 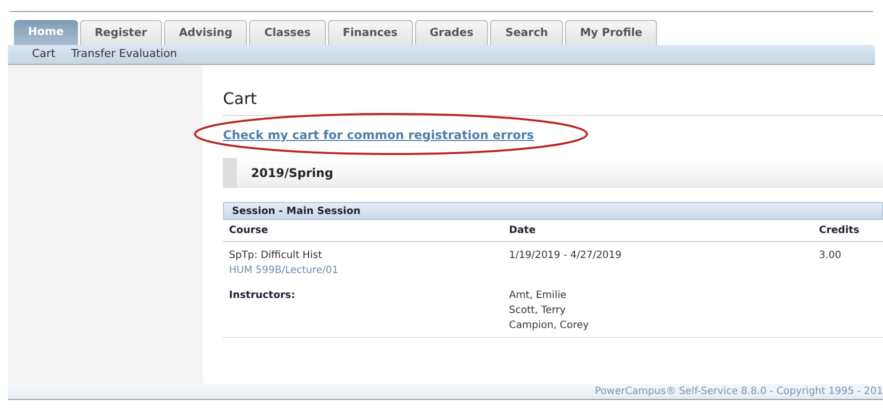 What do you see at coordinates (121, 32) in the screenshot?
I see `nav-tab: Register` at bounding box center [121, 32].